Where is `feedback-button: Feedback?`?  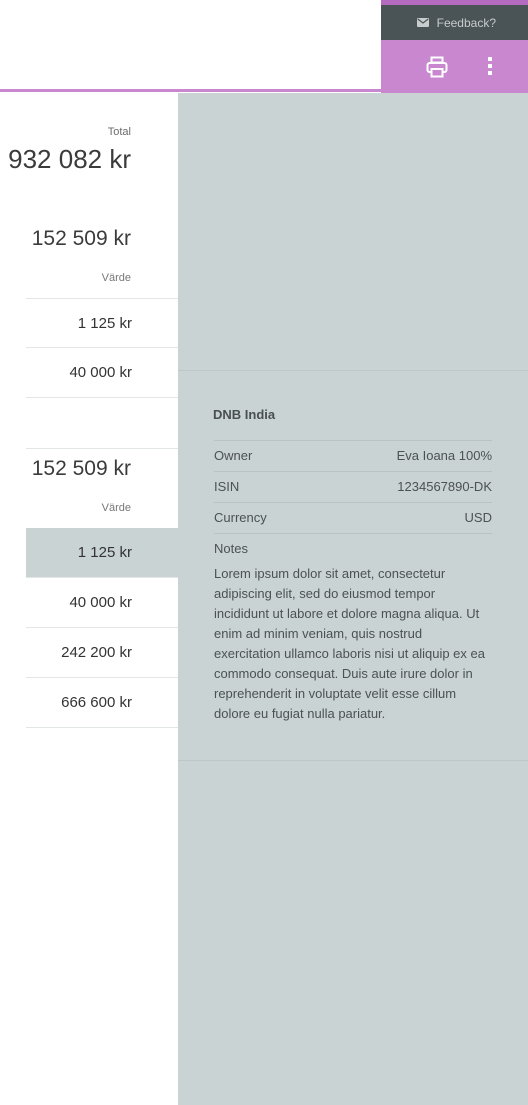
feedback-button: Feedback? is located at coordinates (454, 20).